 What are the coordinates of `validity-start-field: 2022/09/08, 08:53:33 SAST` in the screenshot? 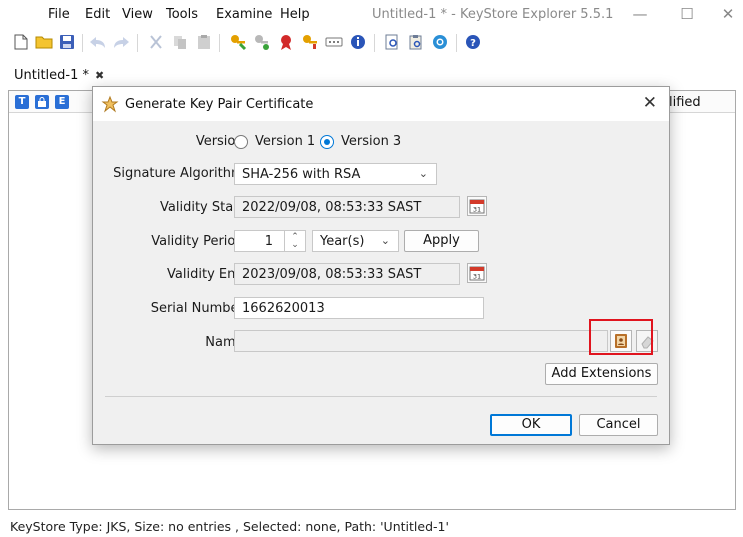 It's located at (347, 207).